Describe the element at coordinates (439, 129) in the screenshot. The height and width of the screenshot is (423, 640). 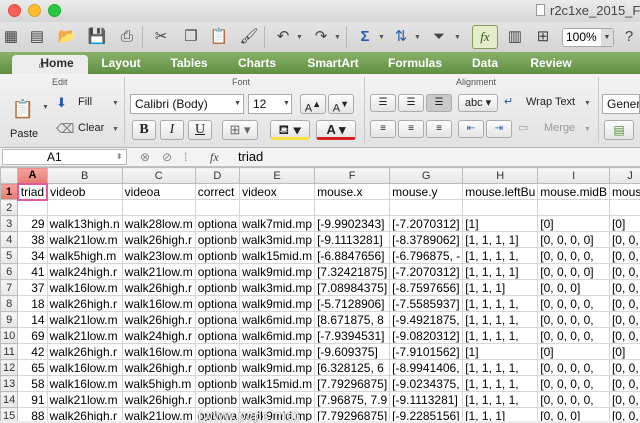
I see `align-right-icon: ≡` at that location.